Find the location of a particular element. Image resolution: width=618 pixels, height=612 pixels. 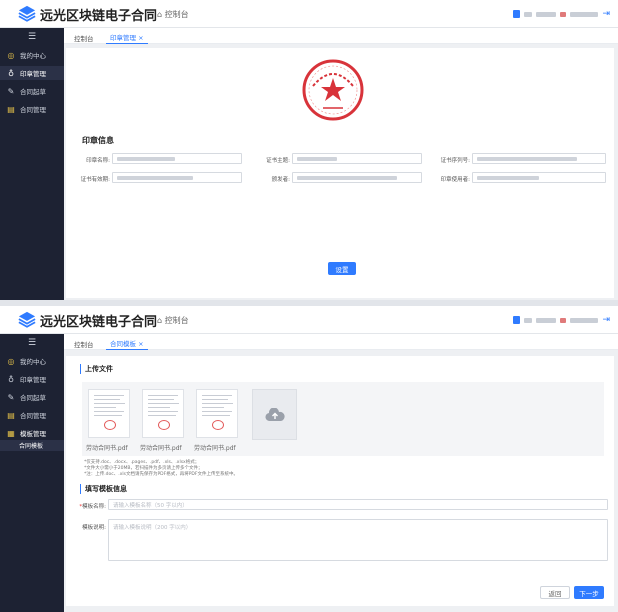

next-button: 下一步 is located at coordinates (589, 592).